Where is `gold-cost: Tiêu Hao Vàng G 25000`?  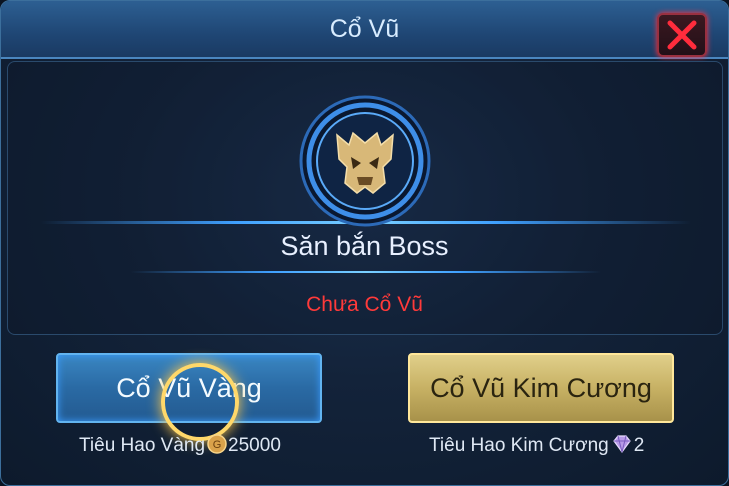 gold-cost: Tiêu Hao Vàng G 25000 is located at coordinates (180, 447).